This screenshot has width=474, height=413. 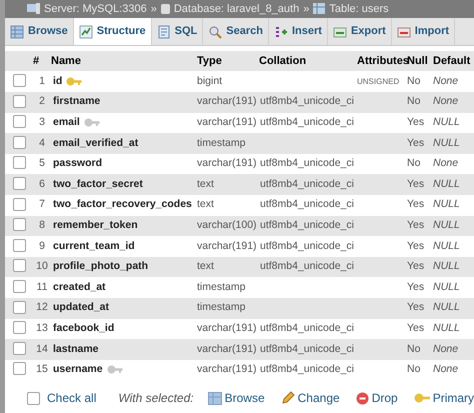 I want to click on database-icon, so click(x=165, y=8).